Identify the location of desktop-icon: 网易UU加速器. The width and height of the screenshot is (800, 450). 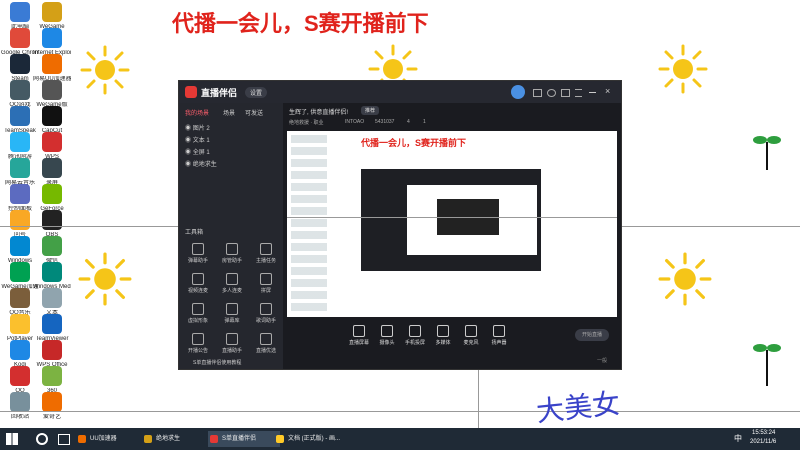
(52, 68).